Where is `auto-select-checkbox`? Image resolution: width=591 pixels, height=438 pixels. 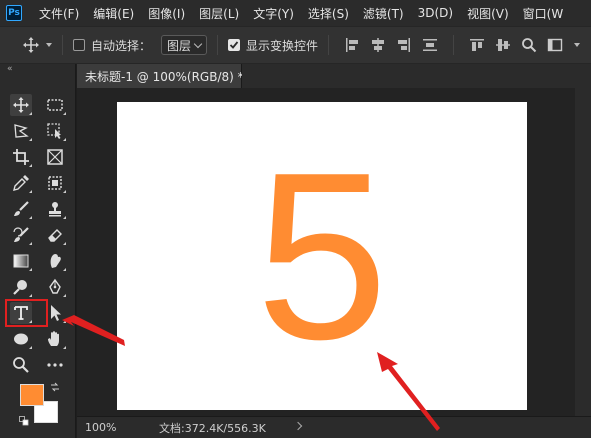
auto-select-checkbox is located at coordinates (79, 45).